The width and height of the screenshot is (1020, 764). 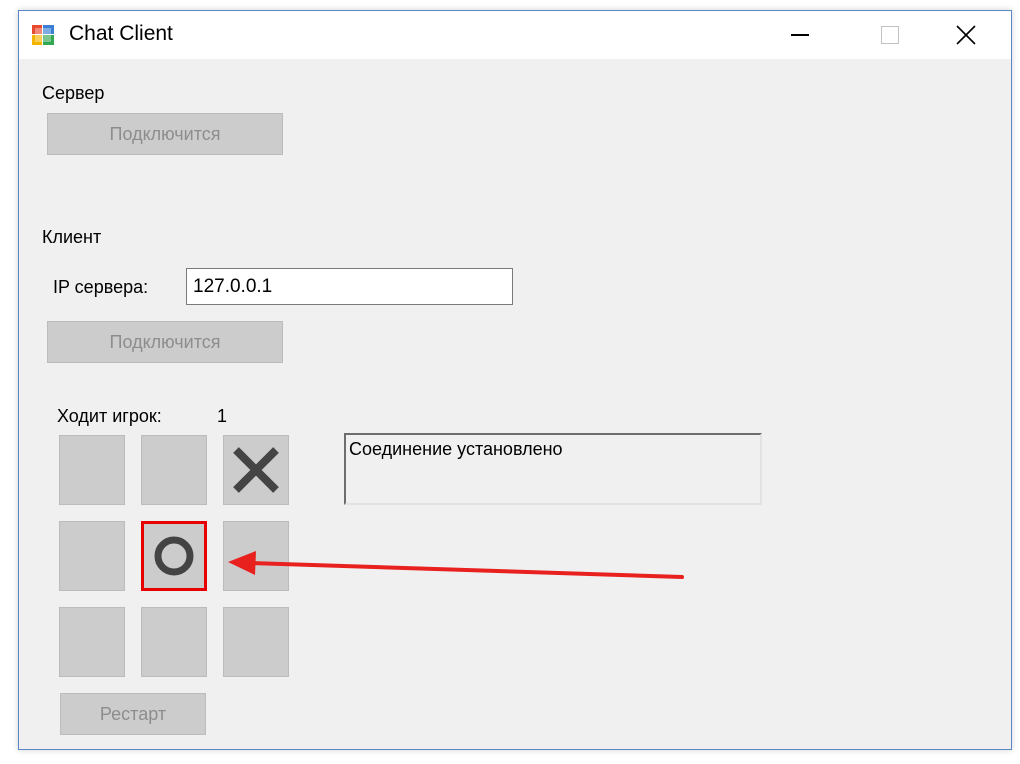 I want to click on annotation-arrow-icon, so click(x=456, y=565).